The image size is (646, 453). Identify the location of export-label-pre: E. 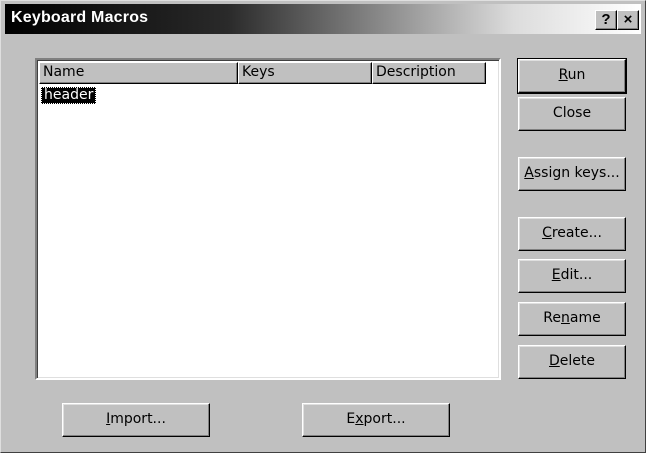
(351, 419).